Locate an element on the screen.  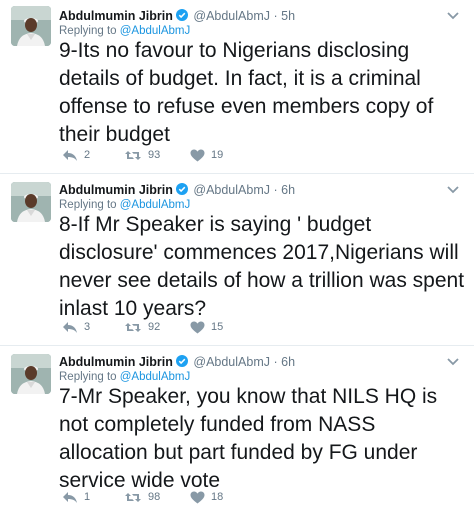
retweet-button: 98 is located at coordinates (157, 497).